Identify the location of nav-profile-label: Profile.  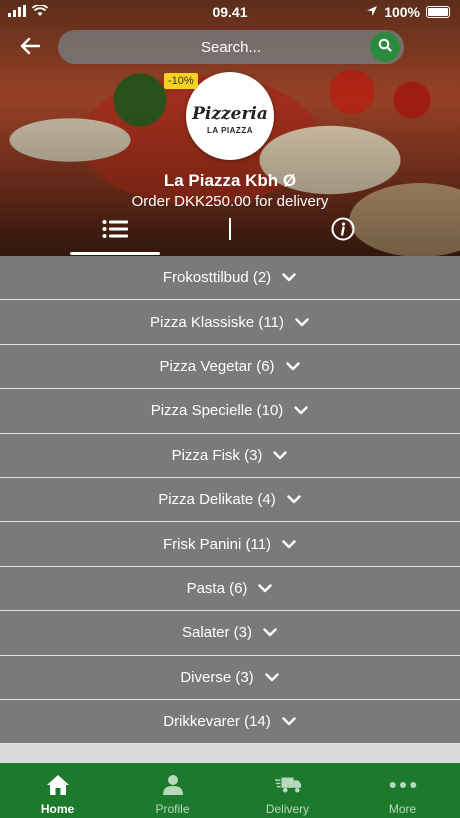
(172, 809).